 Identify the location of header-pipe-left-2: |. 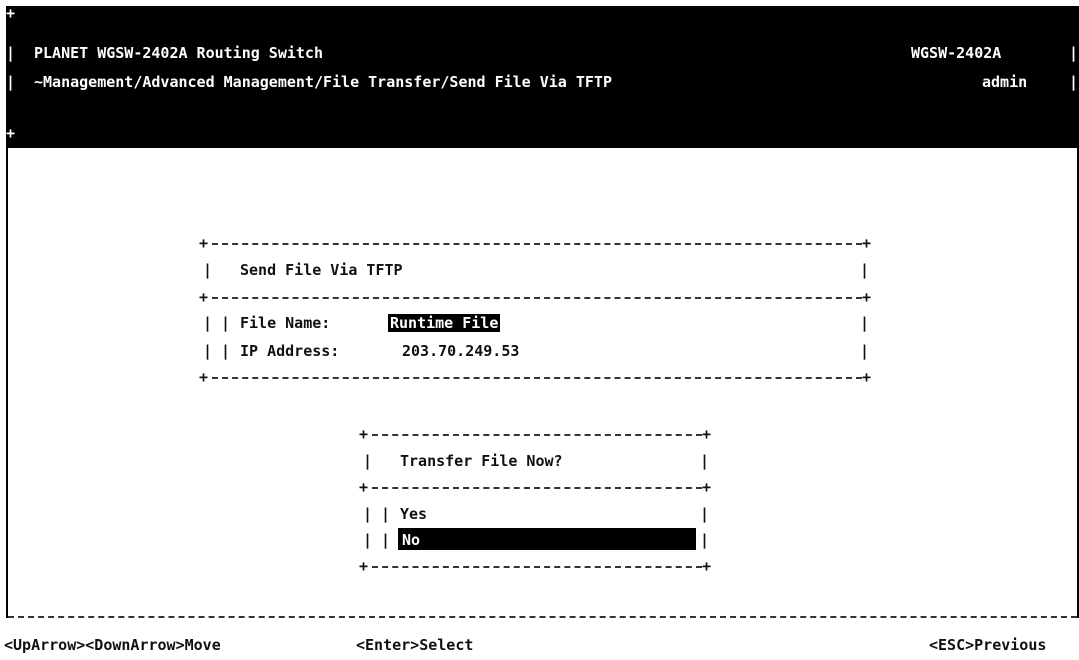
(11, 82).